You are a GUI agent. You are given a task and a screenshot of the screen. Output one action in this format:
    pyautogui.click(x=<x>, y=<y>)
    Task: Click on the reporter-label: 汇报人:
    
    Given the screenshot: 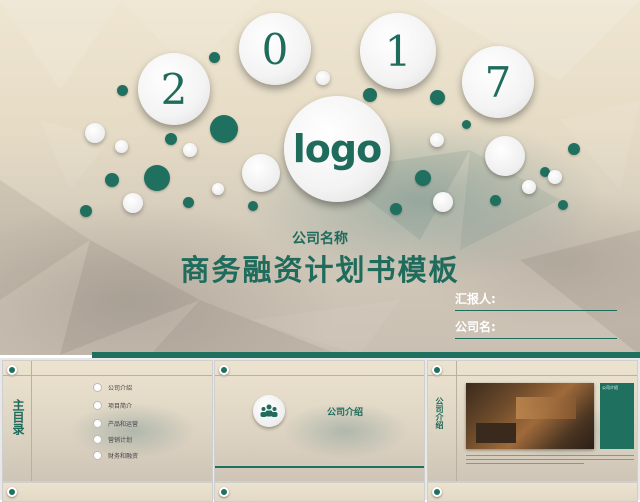 What is the action you would take?
    pyautogui.click(x=475, y=299)
    